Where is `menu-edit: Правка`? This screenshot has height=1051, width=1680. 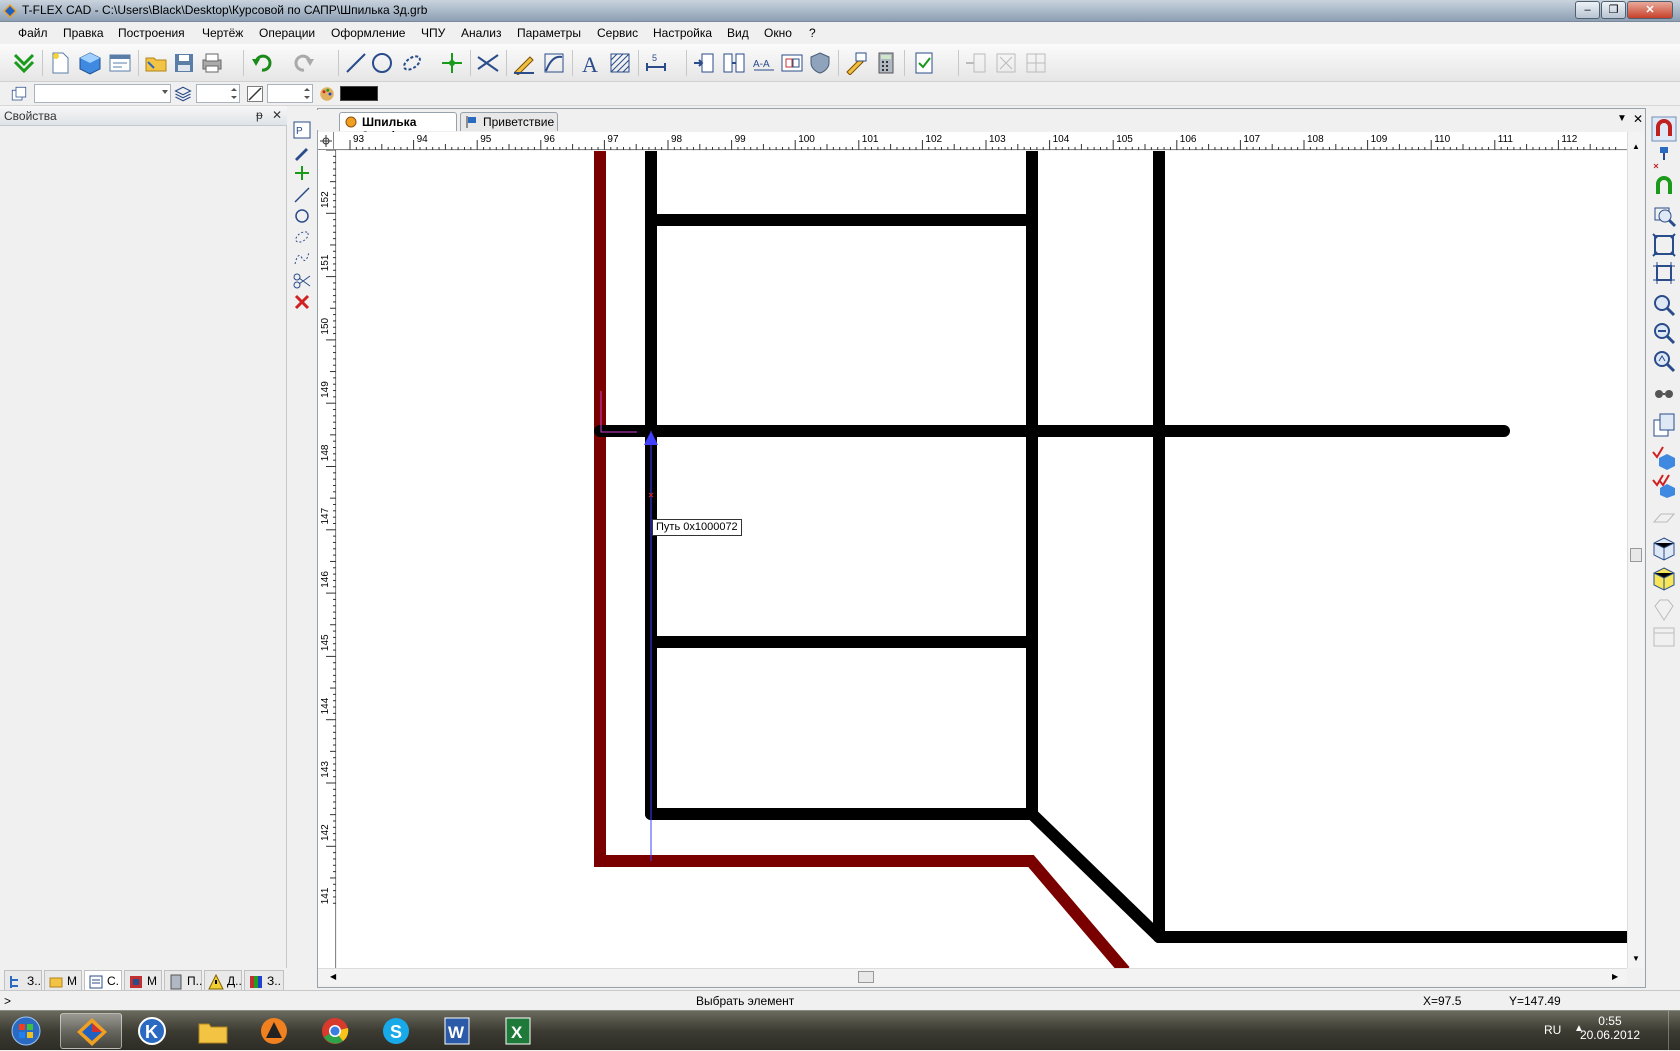 menu-edit: Правка is located at coordinates (83, 33).